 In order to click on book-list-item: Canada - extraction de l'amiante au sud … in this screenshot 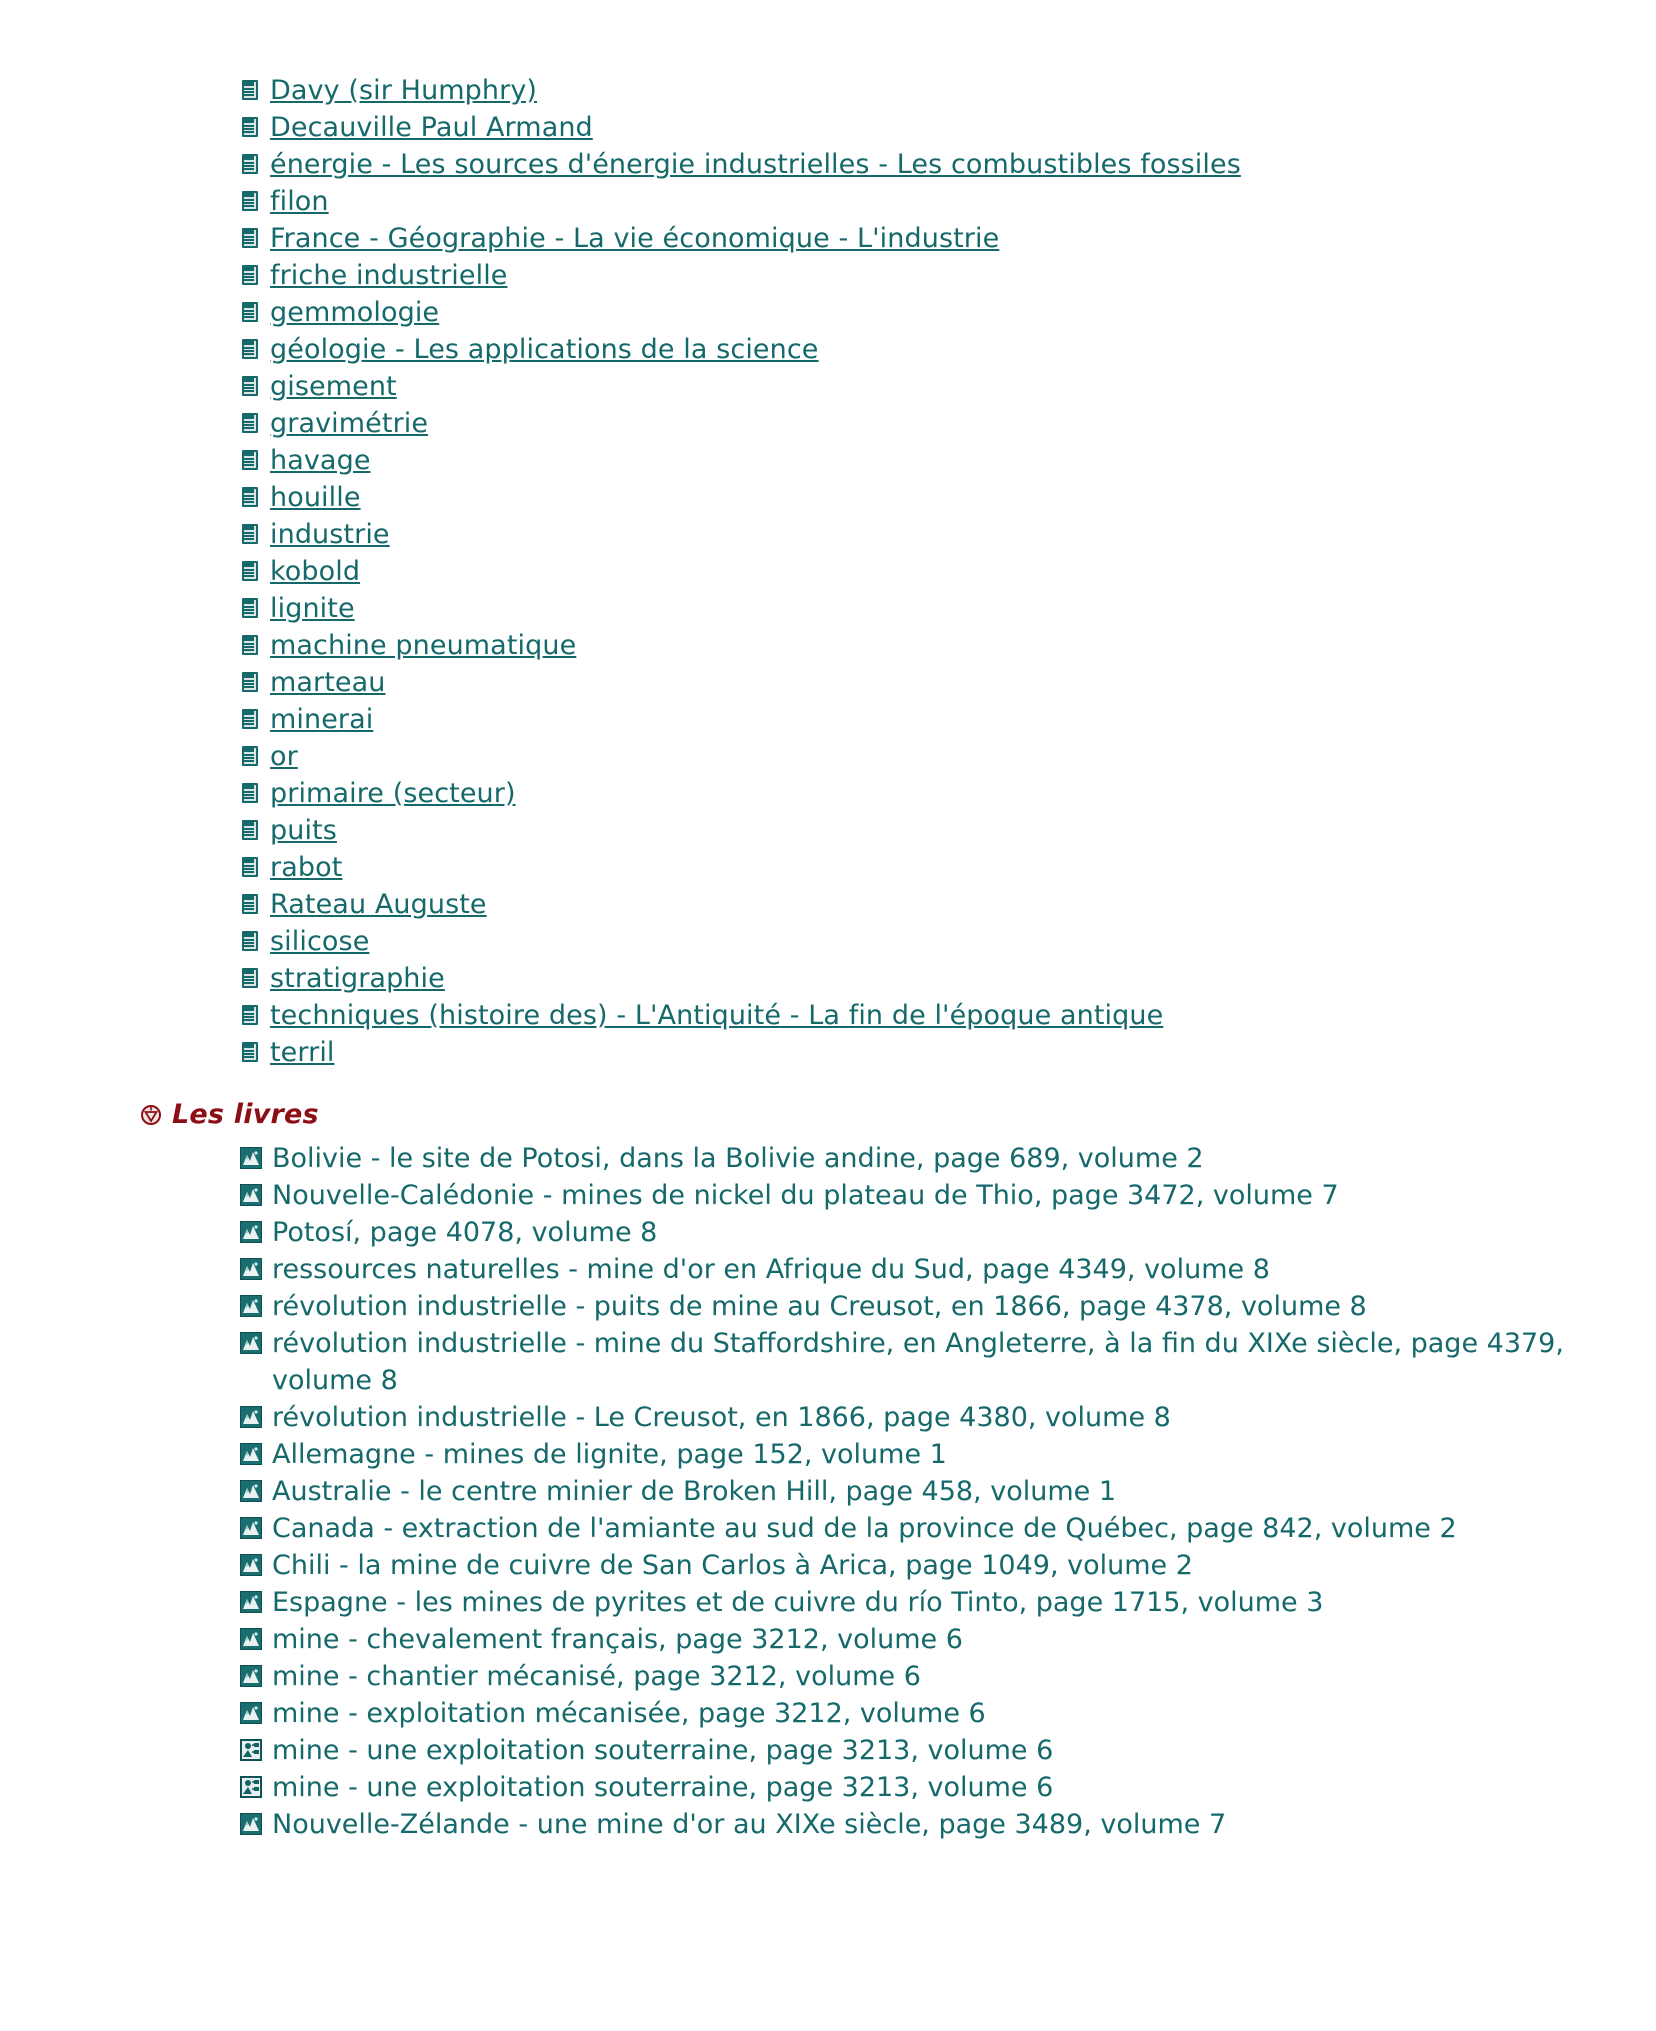, I will do `click(948, 1528)`.